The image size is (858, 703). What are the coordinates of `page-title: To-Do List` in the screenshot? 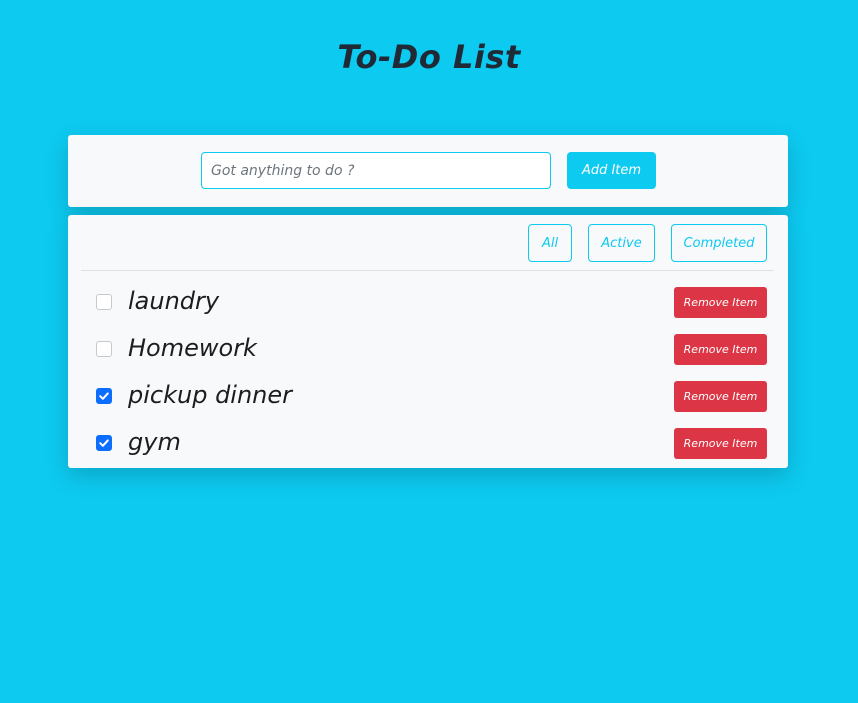 It's located at (429, 57).